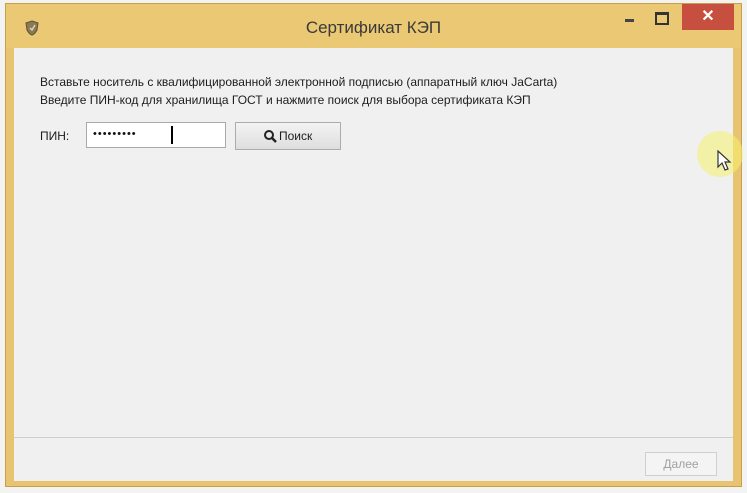 The height and width of the screenshot is (493, 747). What do you see at coordinates (270, 136) in the screenshot?
I see `search-icon` at bounding box center [270, 136].